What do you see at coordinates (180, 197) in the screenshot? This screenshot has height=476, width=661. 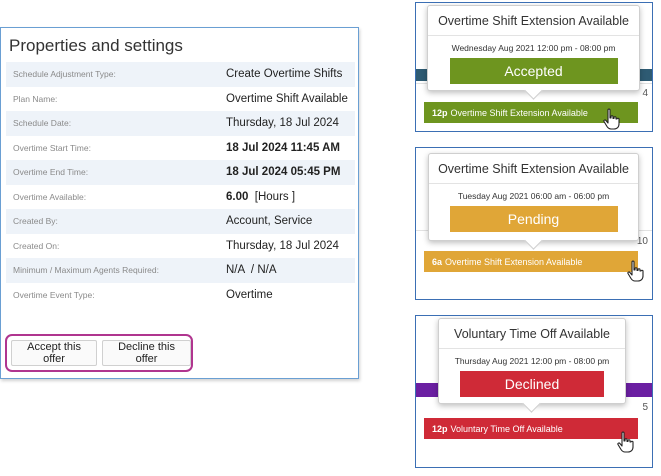 I see `prop-row-overtime-available: Overtime Available: 6.00 [Hours ]` at bounding box center [180, 197].